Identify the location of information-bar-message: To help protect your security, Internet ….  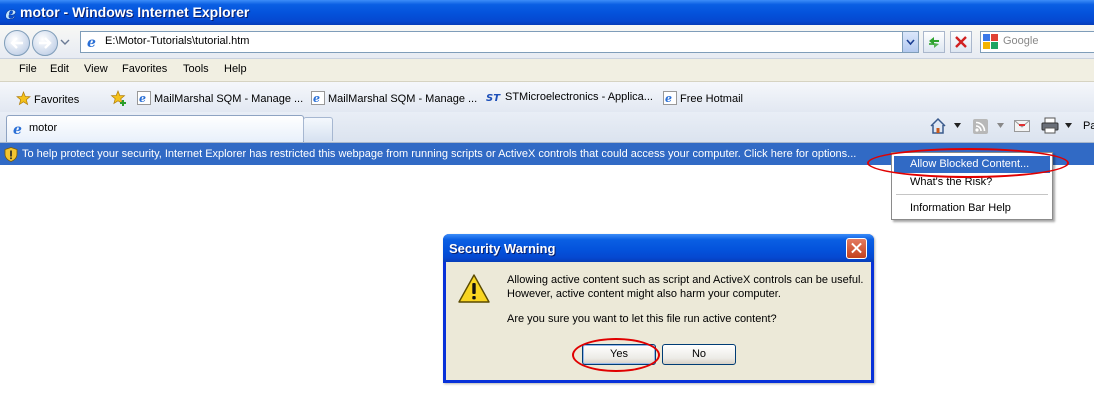
(439, 154).